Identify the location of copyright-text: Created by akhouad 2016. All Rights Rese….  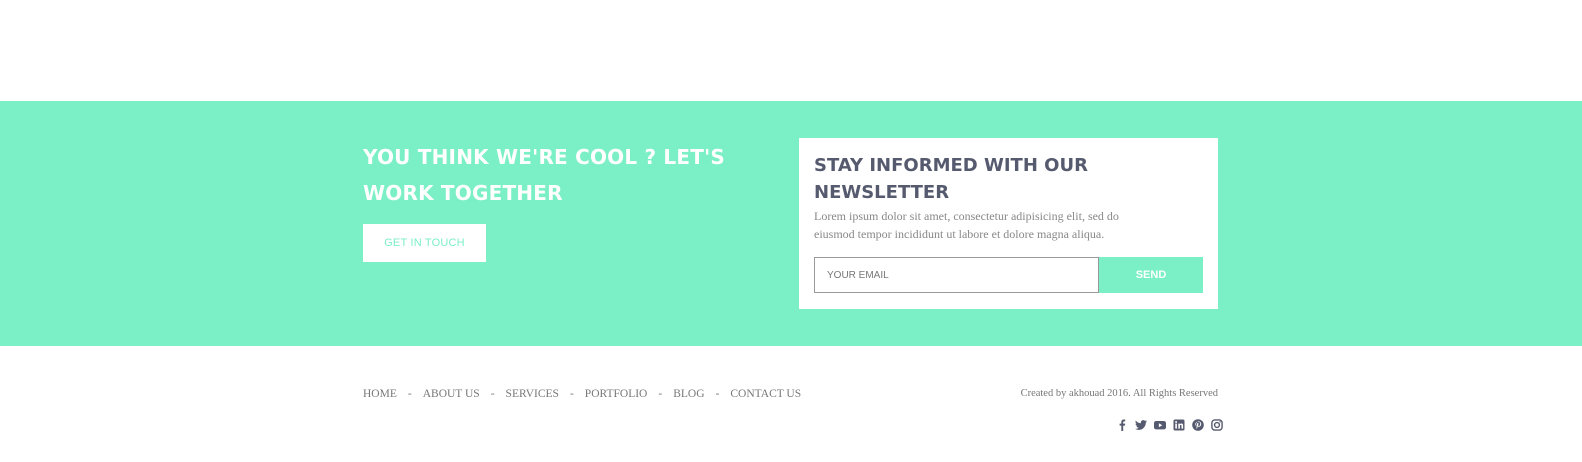
(1119, 393).